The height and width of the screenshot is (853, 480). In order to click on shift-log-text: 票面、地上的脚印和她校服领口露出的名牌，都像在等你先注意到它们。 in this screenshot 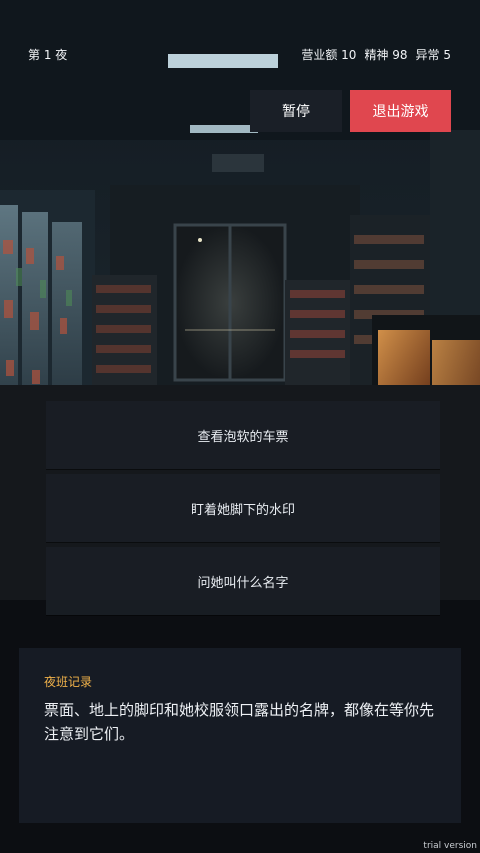, I will do `click(239, 722)`.